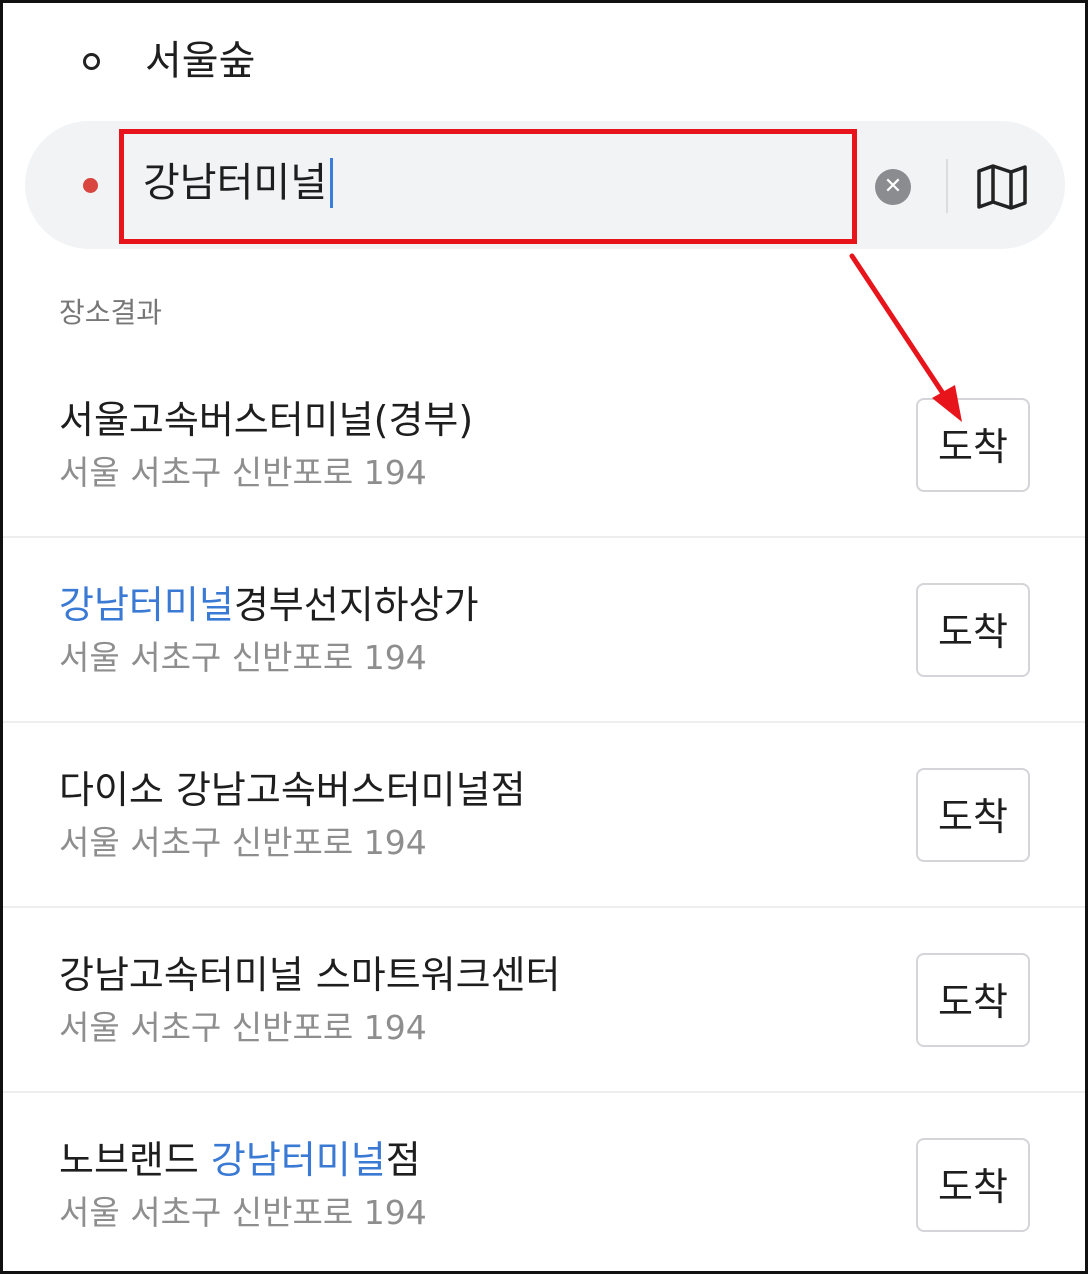 This screenshot has width=1088, height=1274. Describe the element at coordinates (240, 1160) in the screenshot. I see `result-name: 노브랜드 강남터미널점` at that location.